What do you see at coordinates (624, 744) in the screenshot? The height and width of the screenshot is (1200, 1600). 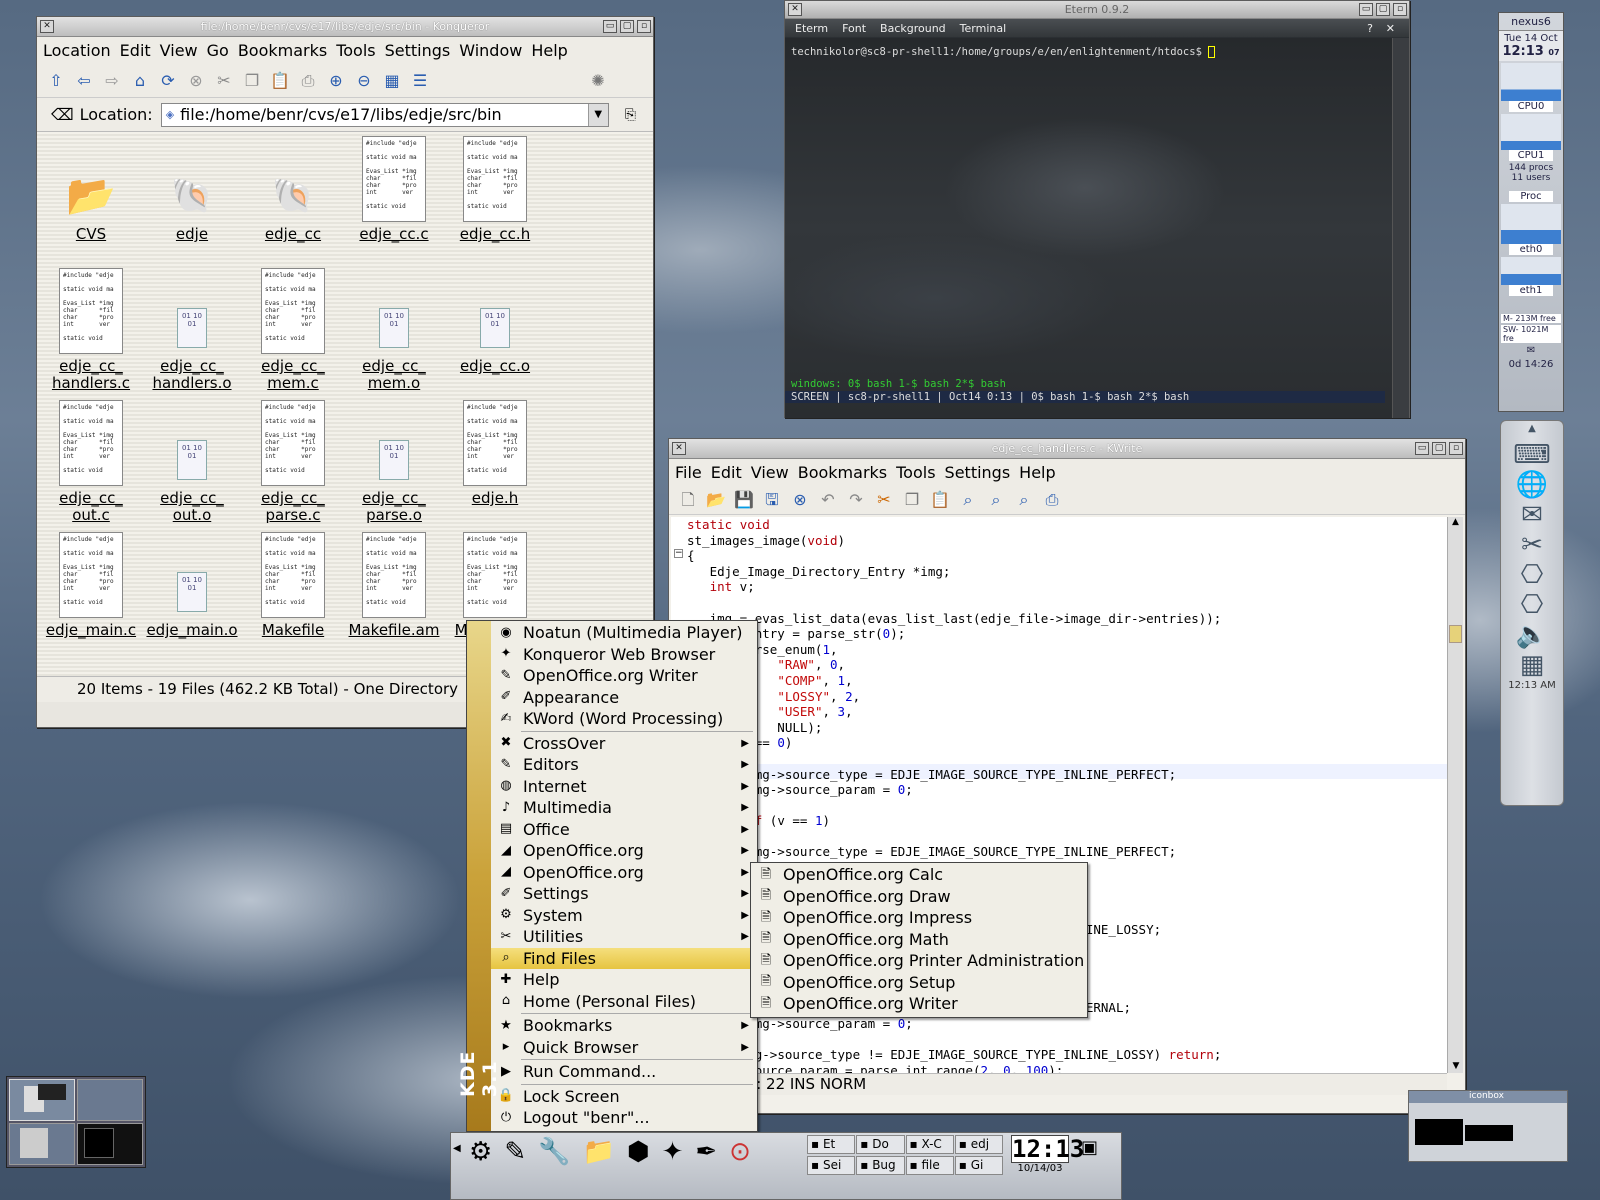 I see `menu-item-crossover: ✖ CrossOver ▶` at bounding box center [624, 744].